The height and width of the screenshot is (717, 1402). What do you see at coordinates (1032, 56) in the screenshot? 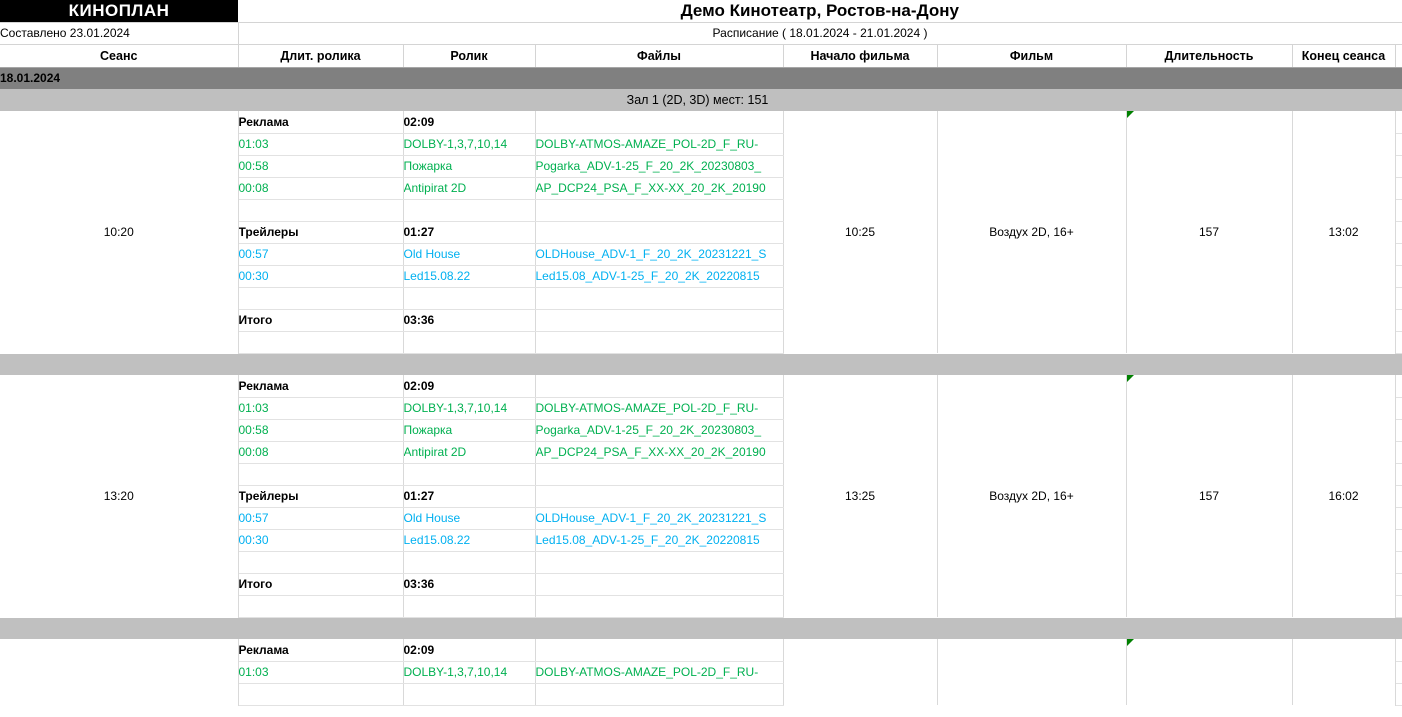
I see `column-header-6: Фильм` at bounding box center [1032, 56].